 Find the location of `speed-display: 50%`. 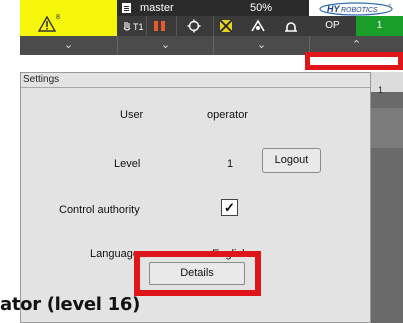

speed-display: 50% is located at coordinates (261, 8).